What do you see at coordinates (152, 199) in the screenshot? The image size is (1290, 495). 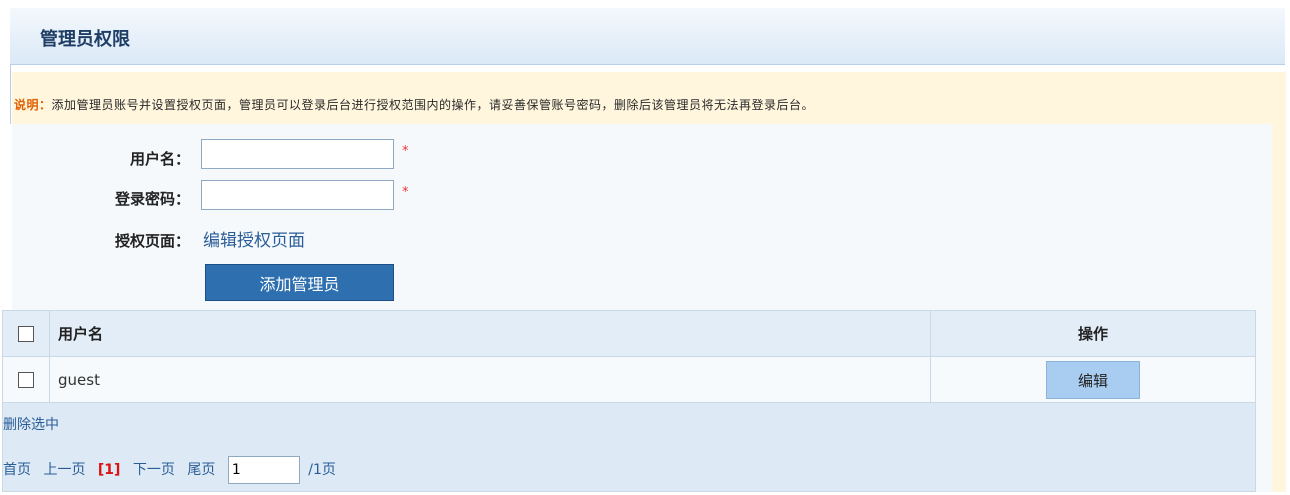 I see `password-label: 登录密码：` at bounding box center [152, 199].